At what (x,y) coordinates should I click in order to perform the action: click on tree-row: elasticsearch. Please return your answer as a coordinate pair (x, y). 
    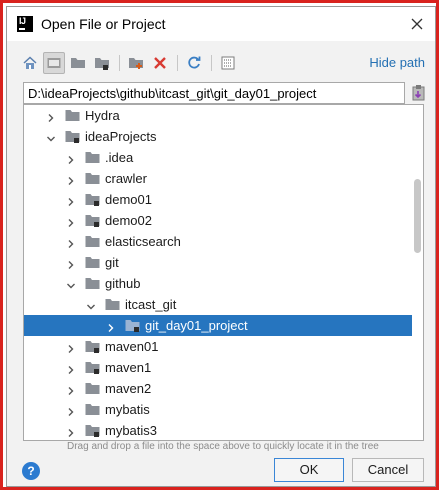
    Looking at the image, I should click on (218, 241).